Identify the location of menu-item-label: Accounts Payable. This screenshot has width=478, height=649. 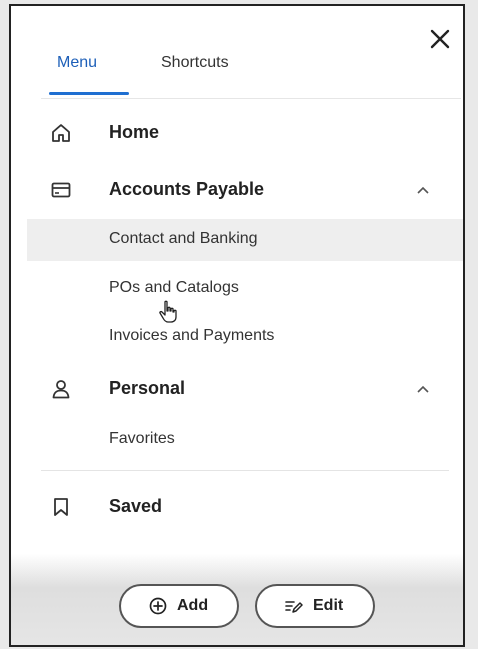
(187, 189).